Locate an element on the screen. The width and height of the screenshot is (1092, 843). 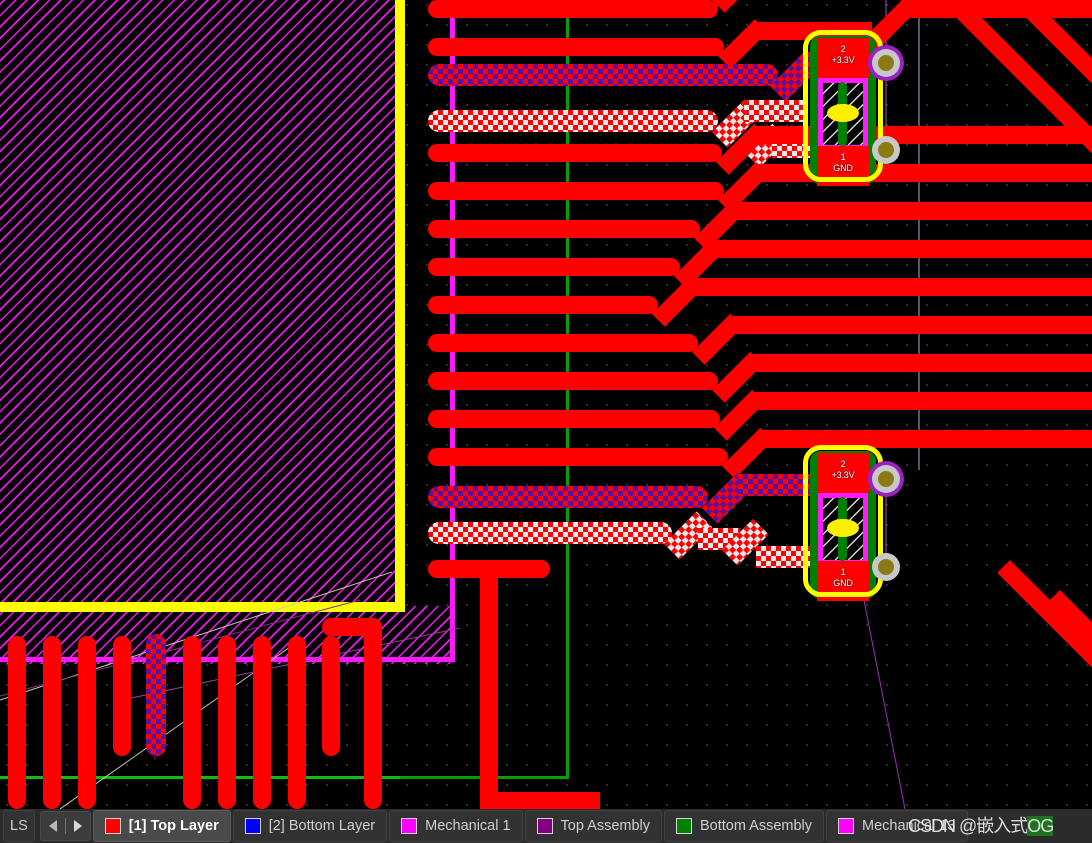
layer-tab-bottom-layer: [2] Bottom Layer is located at coordinates (310, 826).